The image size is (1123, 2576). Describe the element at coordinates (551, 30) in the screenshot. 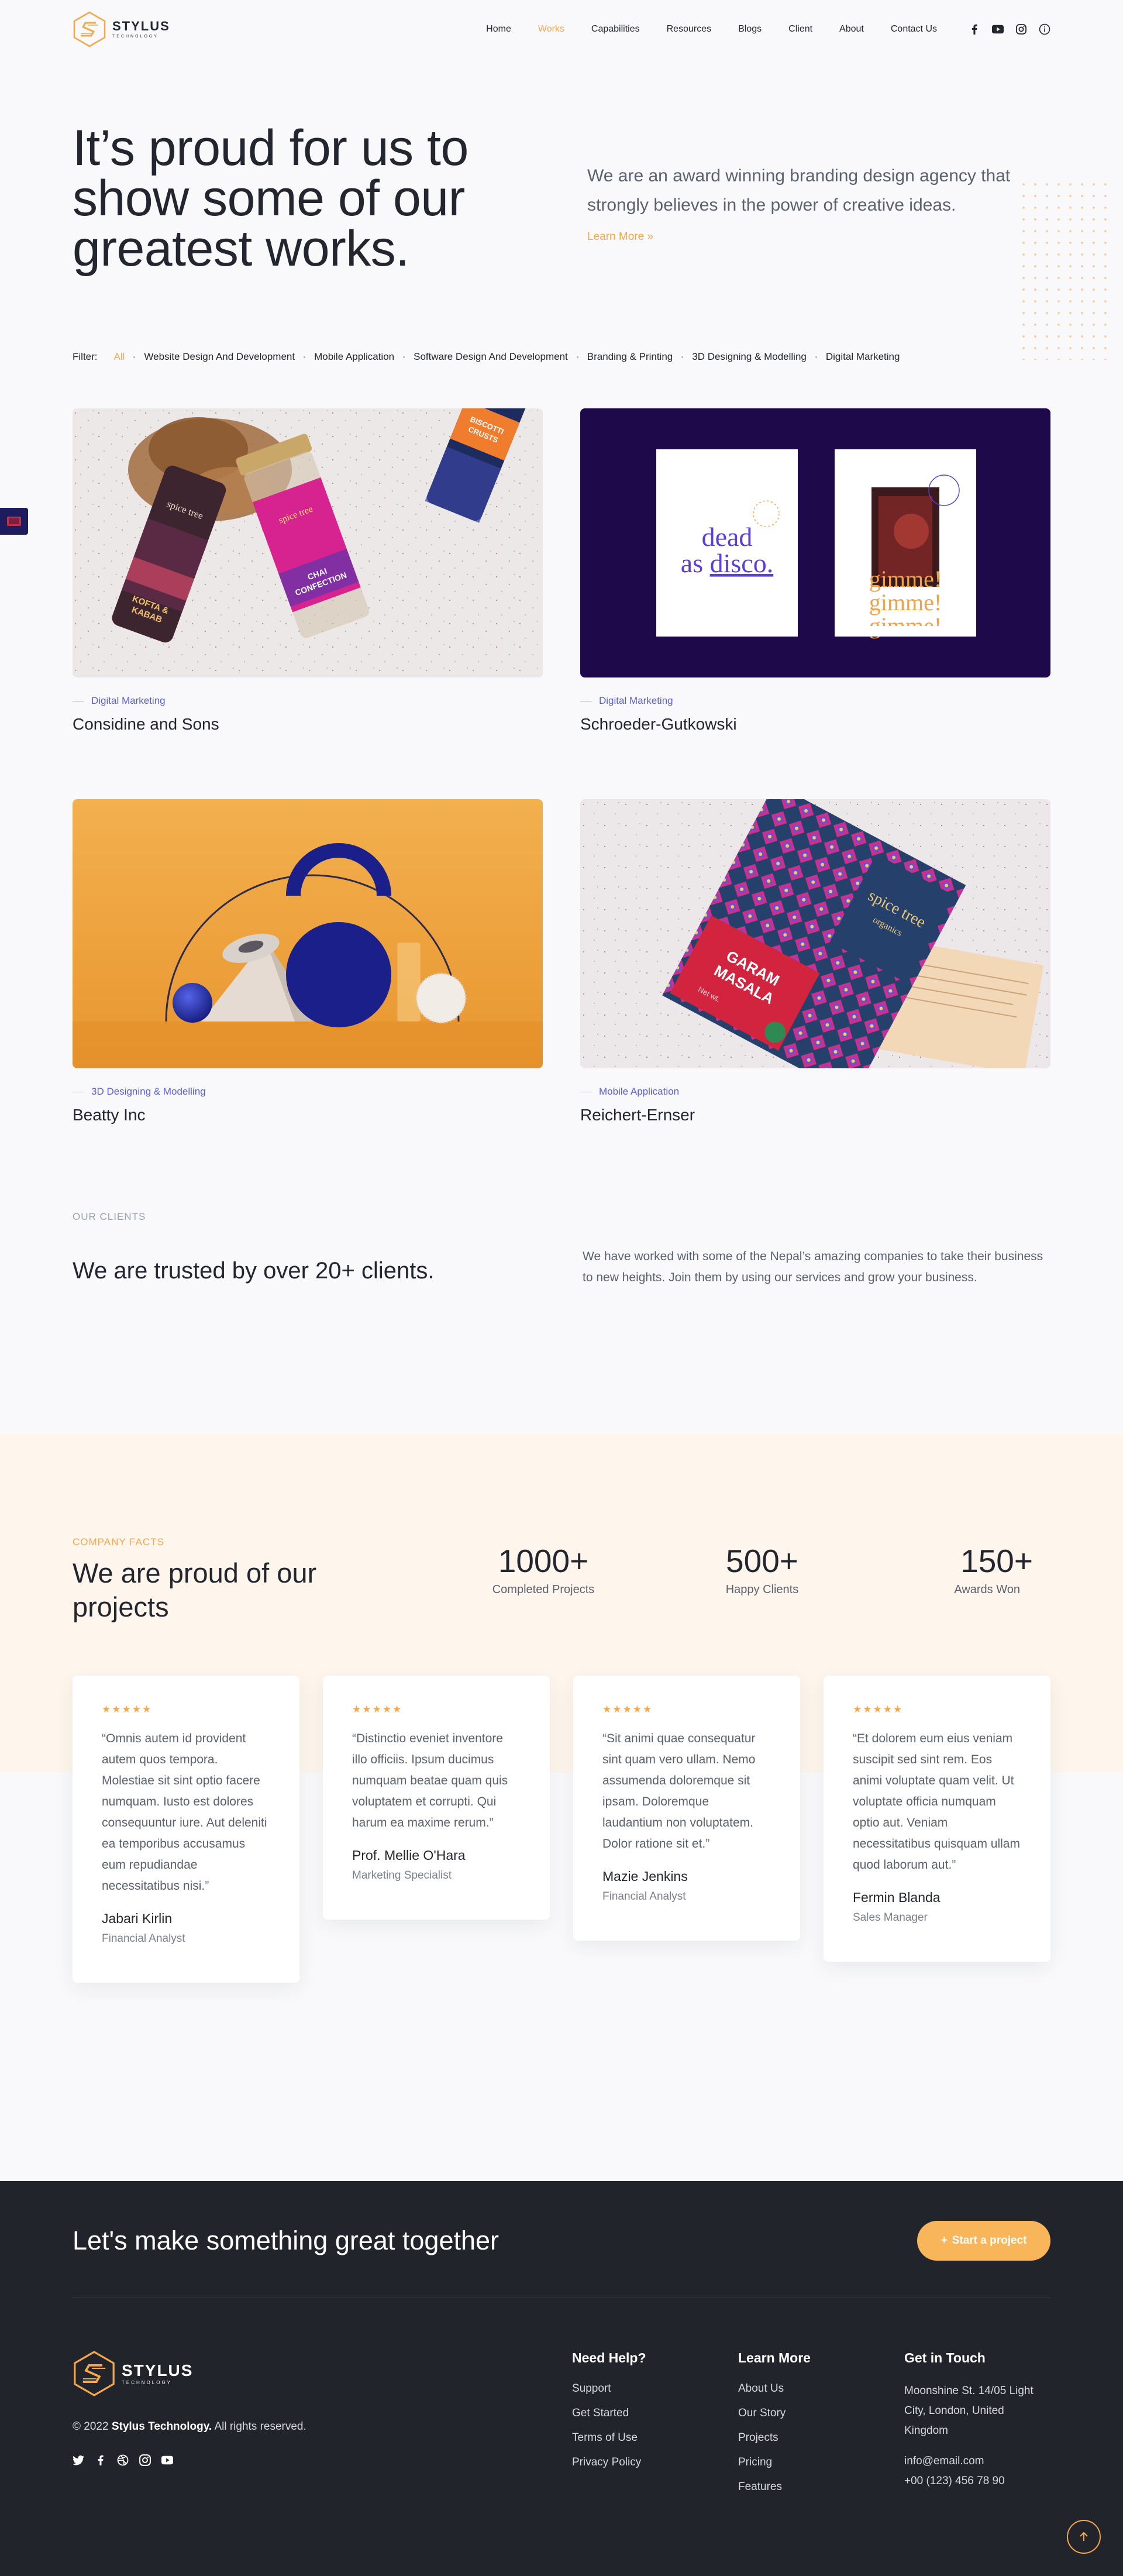

I see `nav-works: Works` at that location.